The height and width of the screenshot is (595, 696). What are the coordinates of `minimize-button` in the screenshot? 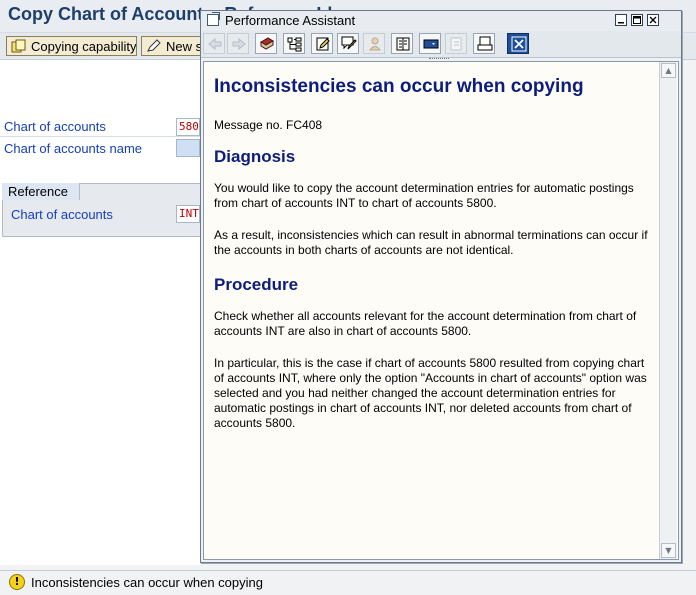 It's located at (621, 20).